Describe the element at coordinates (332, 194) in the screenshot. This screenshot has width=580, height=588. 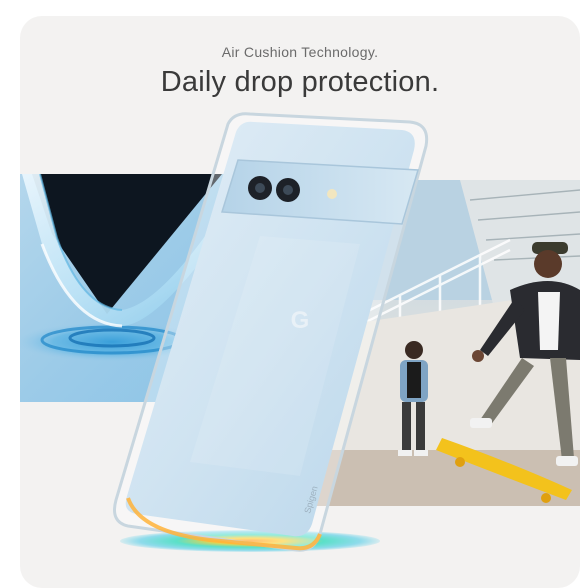
I see `flash-icon` at that location.